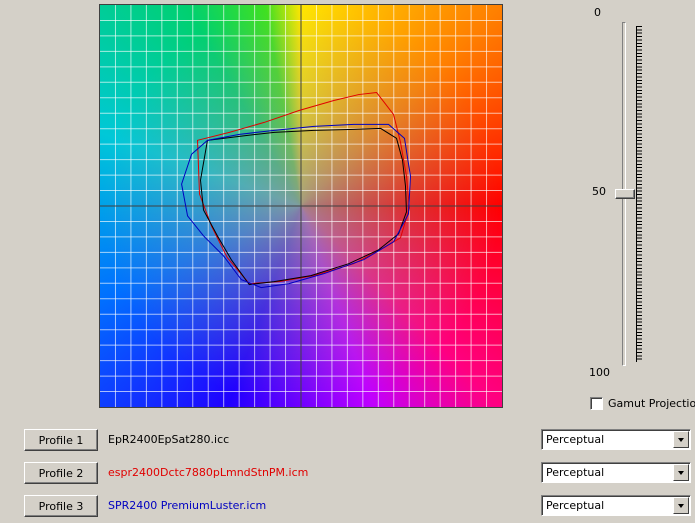 Image resolution: width=695 pixels, height=523 pixels. What do you see at coordinates (599, 191) in the screenshot?
I see `scale-label-mid: 50` at bounding box center [599, 191].